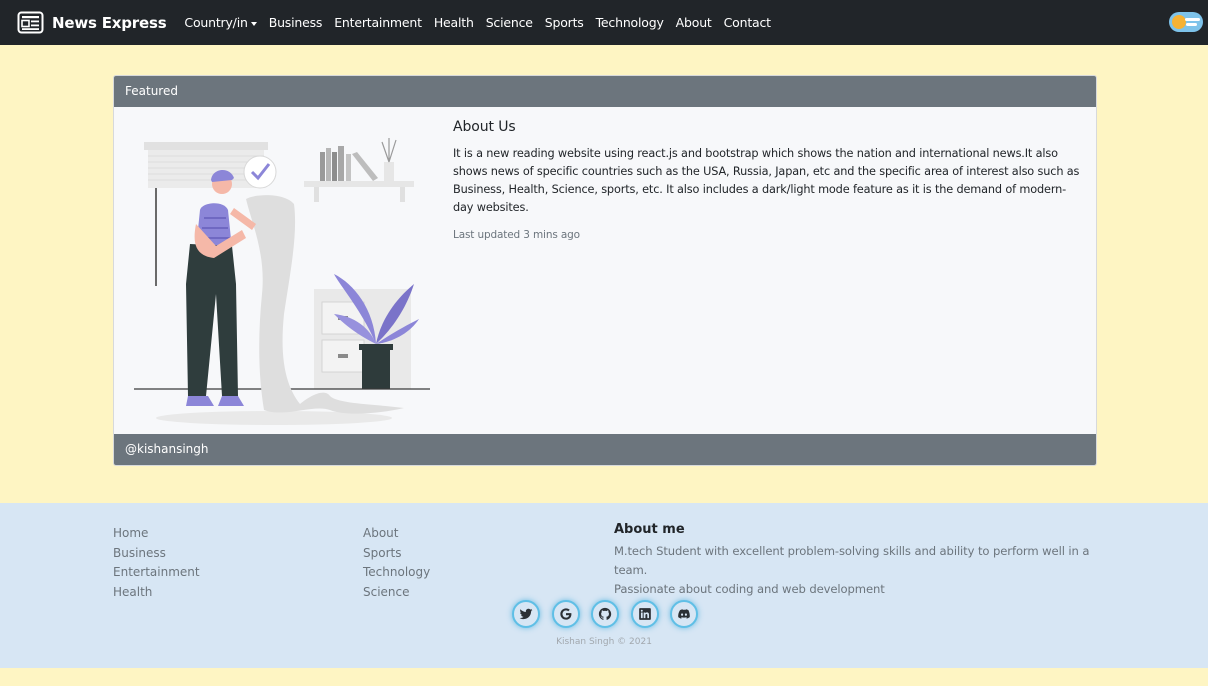  What do you see at coordinates (109, 22) in the screenshot?
I see `brand-name: News Express` at bounding box center [109, 22].